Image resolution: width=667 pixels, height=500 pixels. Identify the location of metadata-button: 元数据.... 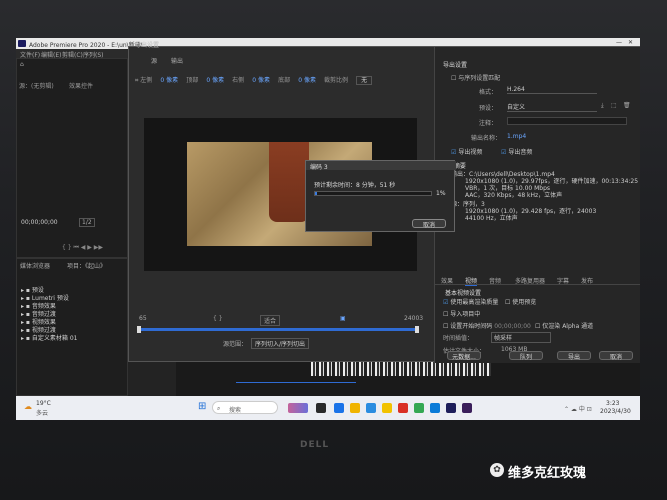
(464, 356).